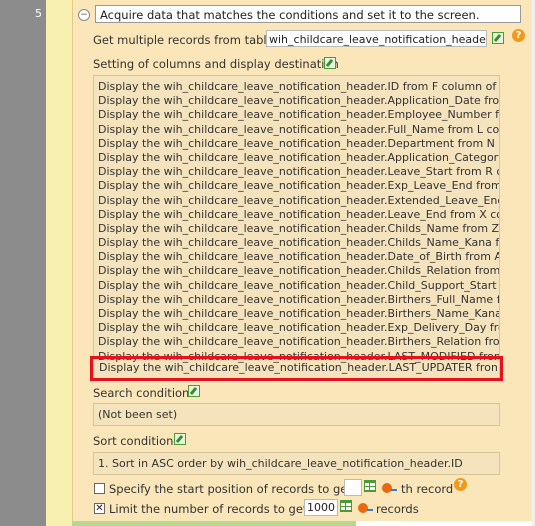 This screenshot has width=535, height=526. Describe the element at coordinates (99, 508) in the screenshot. I see `limit-checkbox: ✕` at that location.